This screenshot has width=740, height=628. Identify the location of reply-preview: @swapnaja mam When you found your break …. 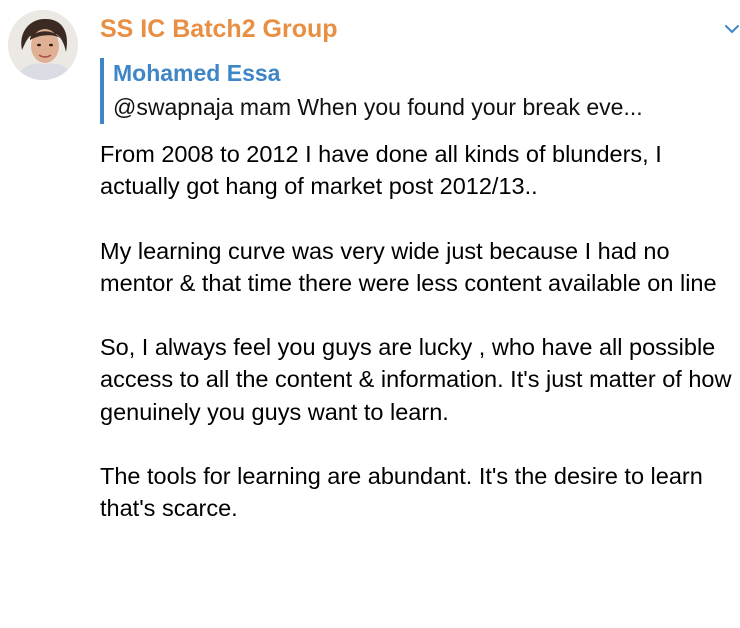
(378, 107).